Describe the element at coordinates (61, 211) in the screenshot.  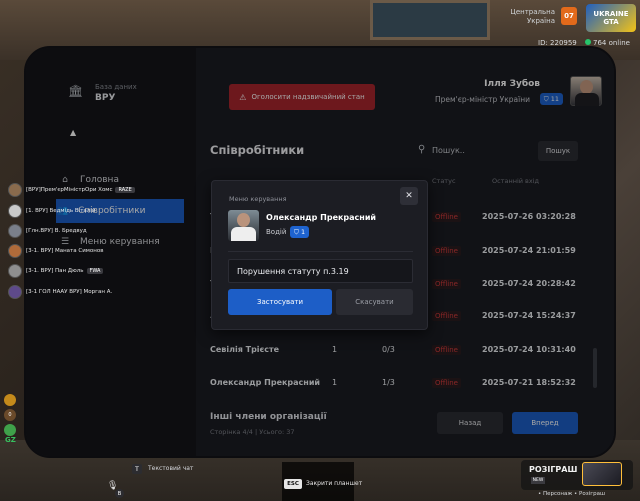
I see `player-name: [1. ВРУ] Ведмідь Віталій` at that location.